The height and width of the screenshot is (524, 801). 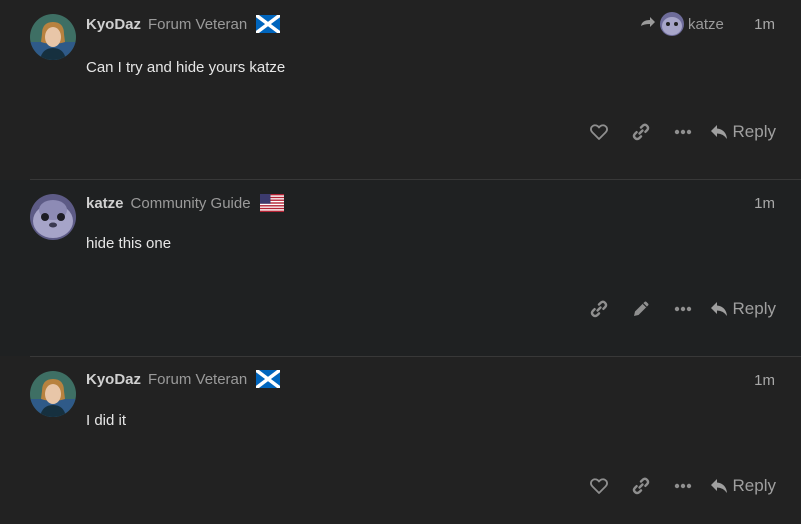 What do you see at coordinates (190, 203) in the screenshot?
I see `user-title: Community Guide` at bounding box center [190, 203].